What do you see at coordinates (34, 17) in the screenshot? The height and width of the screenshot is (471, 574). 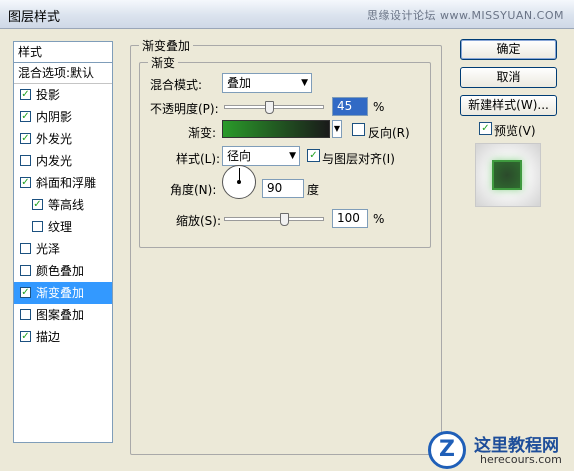 I see `window-title: 图层样式` at bounding box center [34, 17].